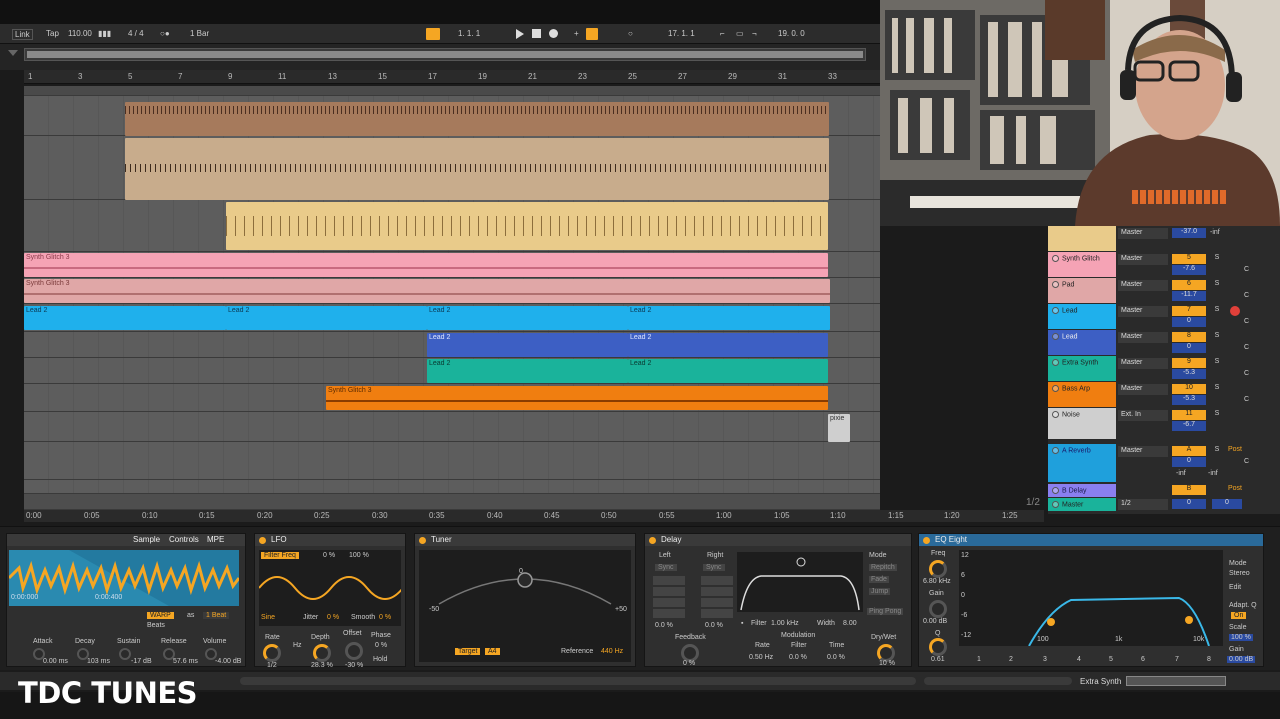  What do you see at coordinates (280, 555) in the screenshot?
I see `lfo-target: Filter Freq` at bounding box center [280, 555].